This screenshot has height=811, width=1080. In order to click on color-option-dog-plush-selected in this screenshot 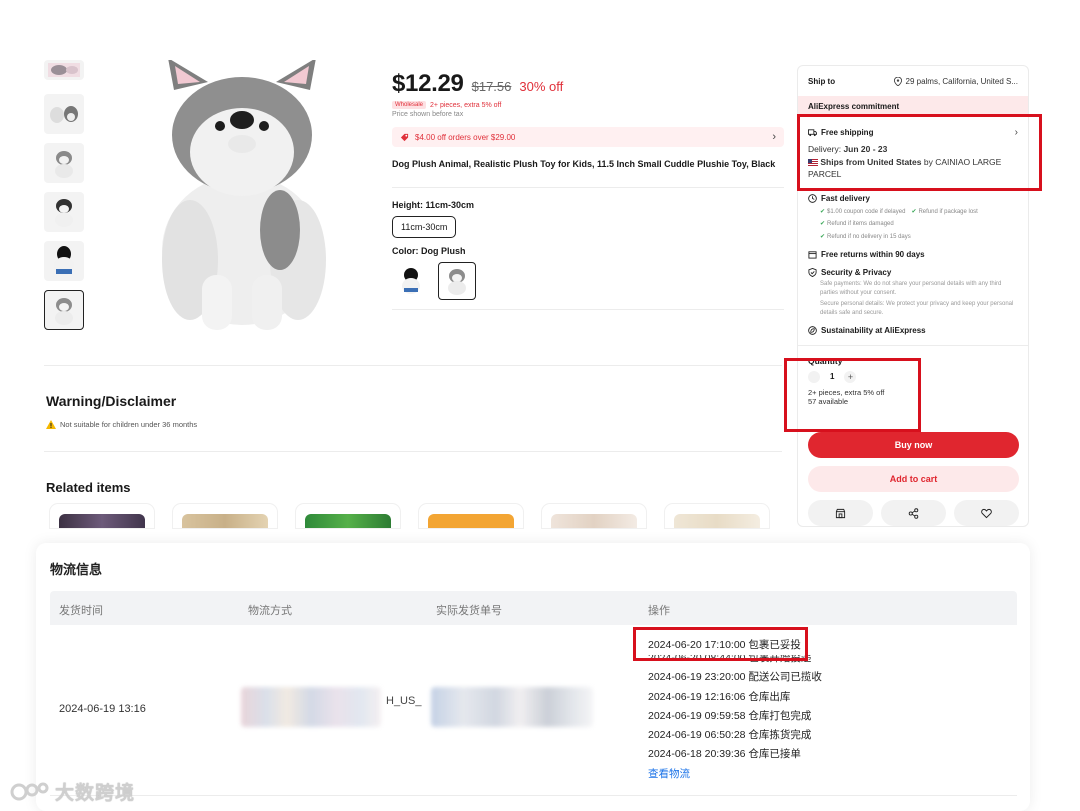, I will do `click(457, 280)`.